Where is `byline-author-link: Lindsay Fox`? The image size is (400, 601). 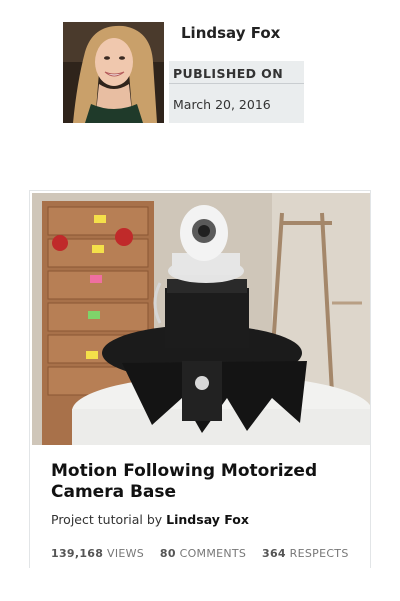 byline-author-link: Lindsay Fox is located at coordinates (207, 519).